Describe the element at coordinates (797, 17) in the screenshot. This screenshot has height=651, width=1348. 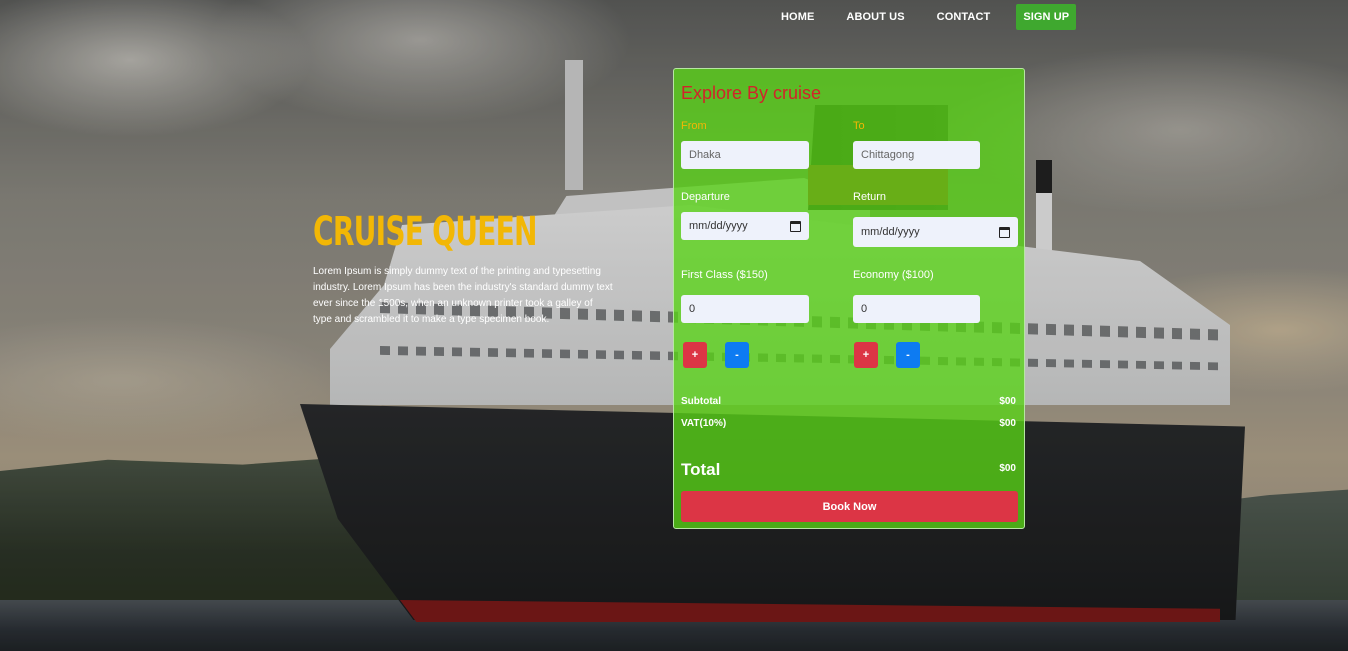
I see `nav-home-link: HOME` at that location.